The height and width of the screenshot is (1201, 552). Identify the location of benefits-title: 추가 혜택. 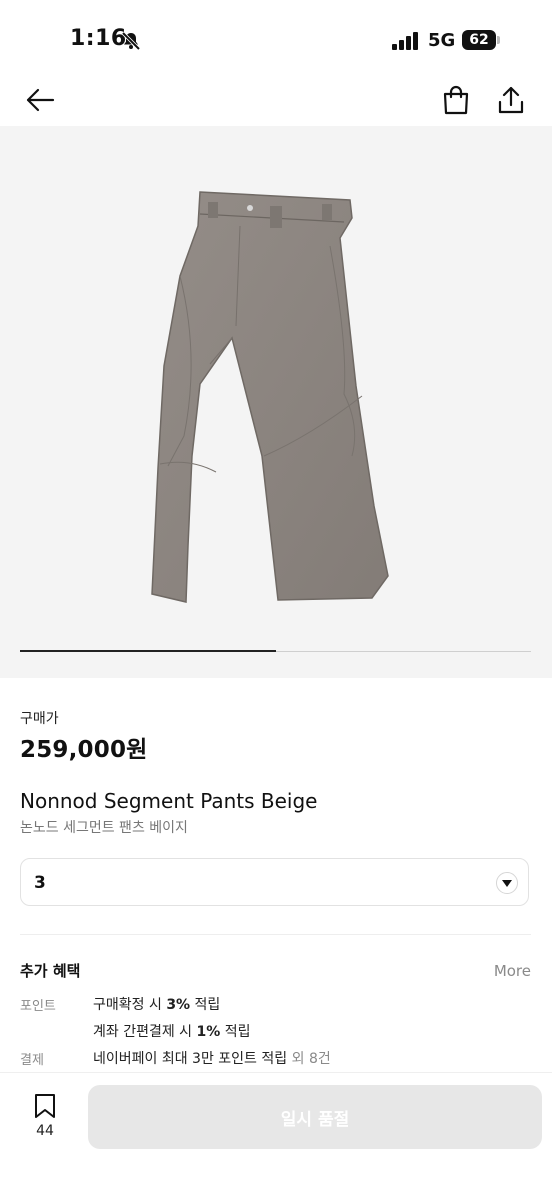
(50, 971).